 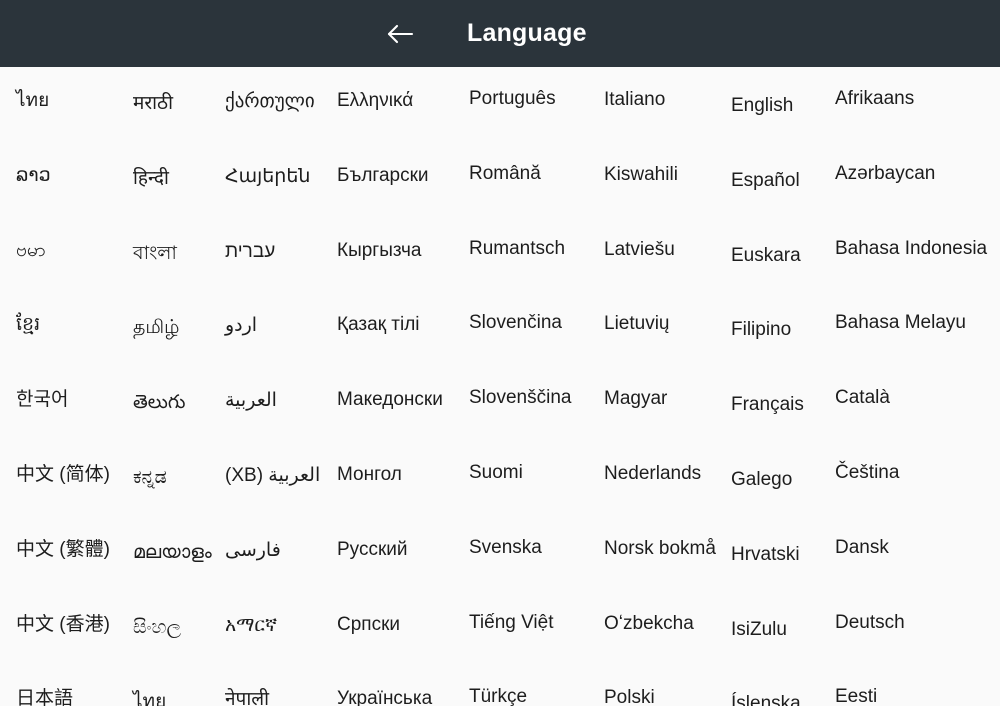 I want to click on language-option: Македонски, so click(x=390, y=400).